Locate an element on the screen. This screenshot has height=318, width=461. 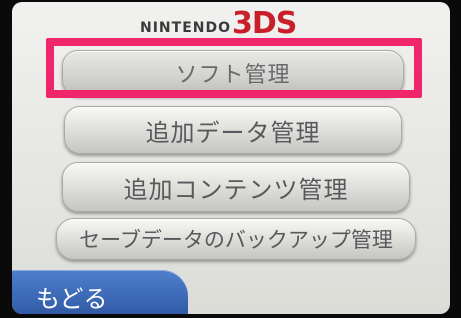
logo-model-text: 3DS is located at coordinates (264, 23).